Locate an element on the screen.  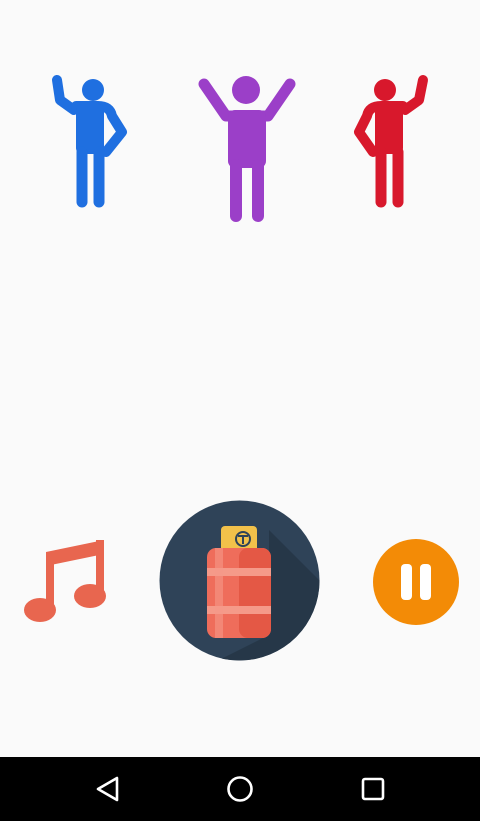
recents-square-icon is located at coordinates (373, 795).